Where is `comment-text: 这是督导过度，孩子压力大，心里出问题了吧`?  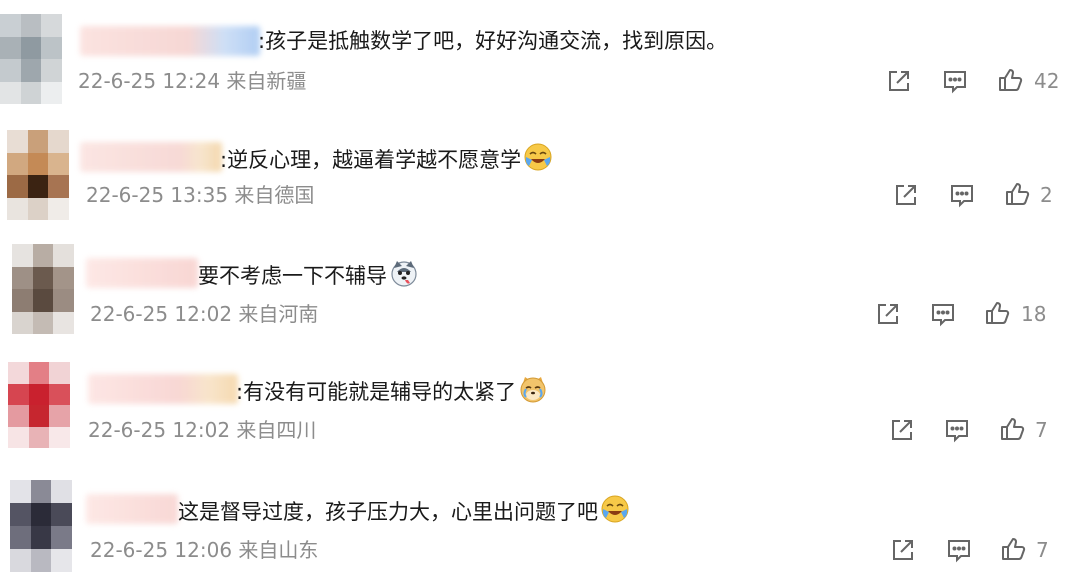
comment-text: 这是督导过度，孩子压力大，心里出问题了吧 is located at coordinates (404, 513).